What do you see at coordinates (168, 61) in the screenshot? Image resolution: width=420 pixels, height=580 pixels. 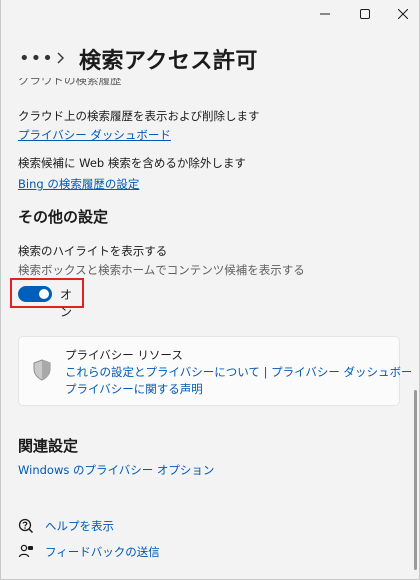 I see `page-title: 検索アクセス許可` at bounding box center [168, 61].